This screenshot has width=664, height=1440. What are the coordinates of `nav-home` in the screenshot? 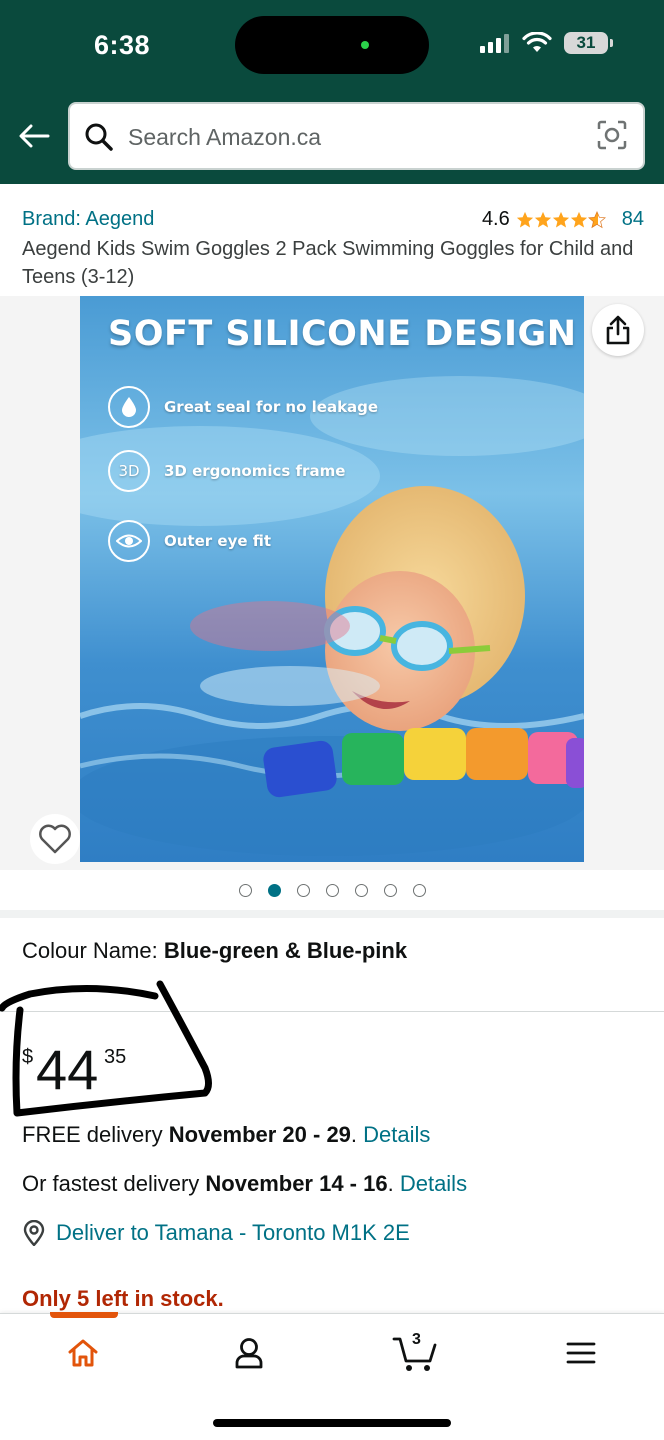 It's located at (83, 1352).